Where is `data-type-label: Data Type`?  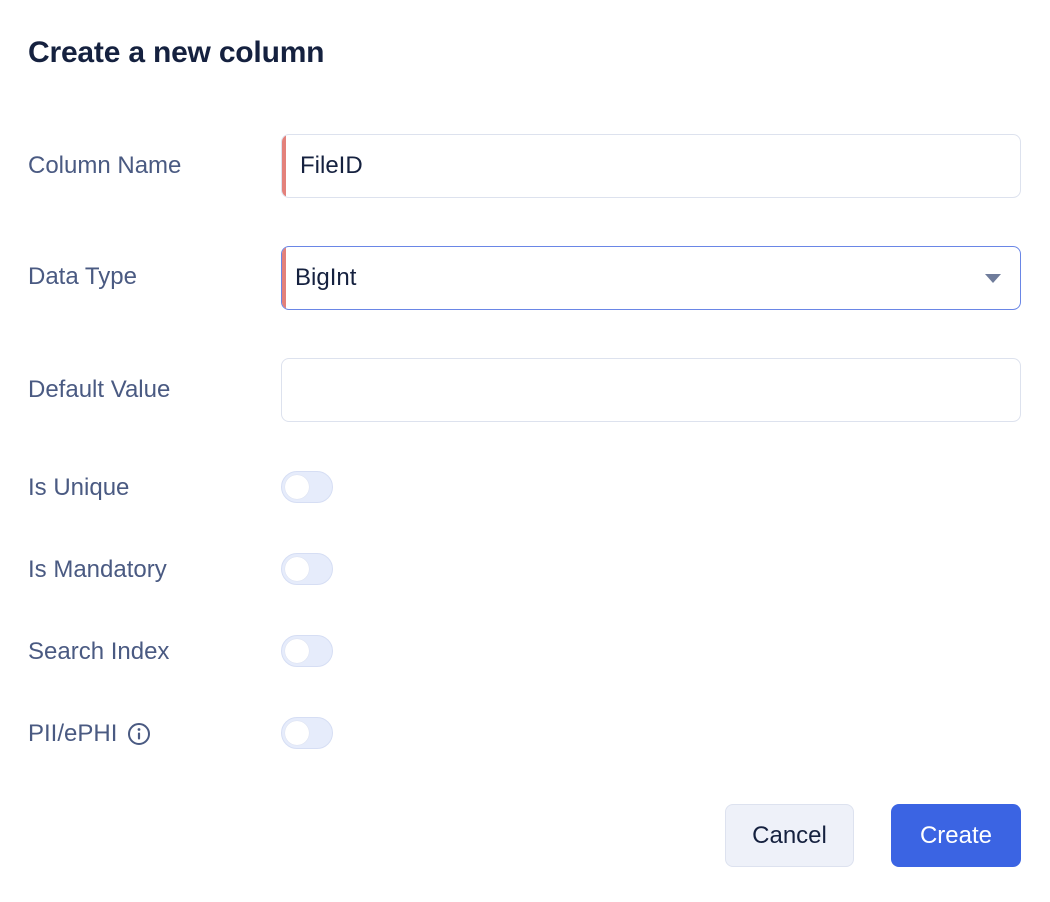
data-type-label: Data Type is located at coordinates (82, 276).